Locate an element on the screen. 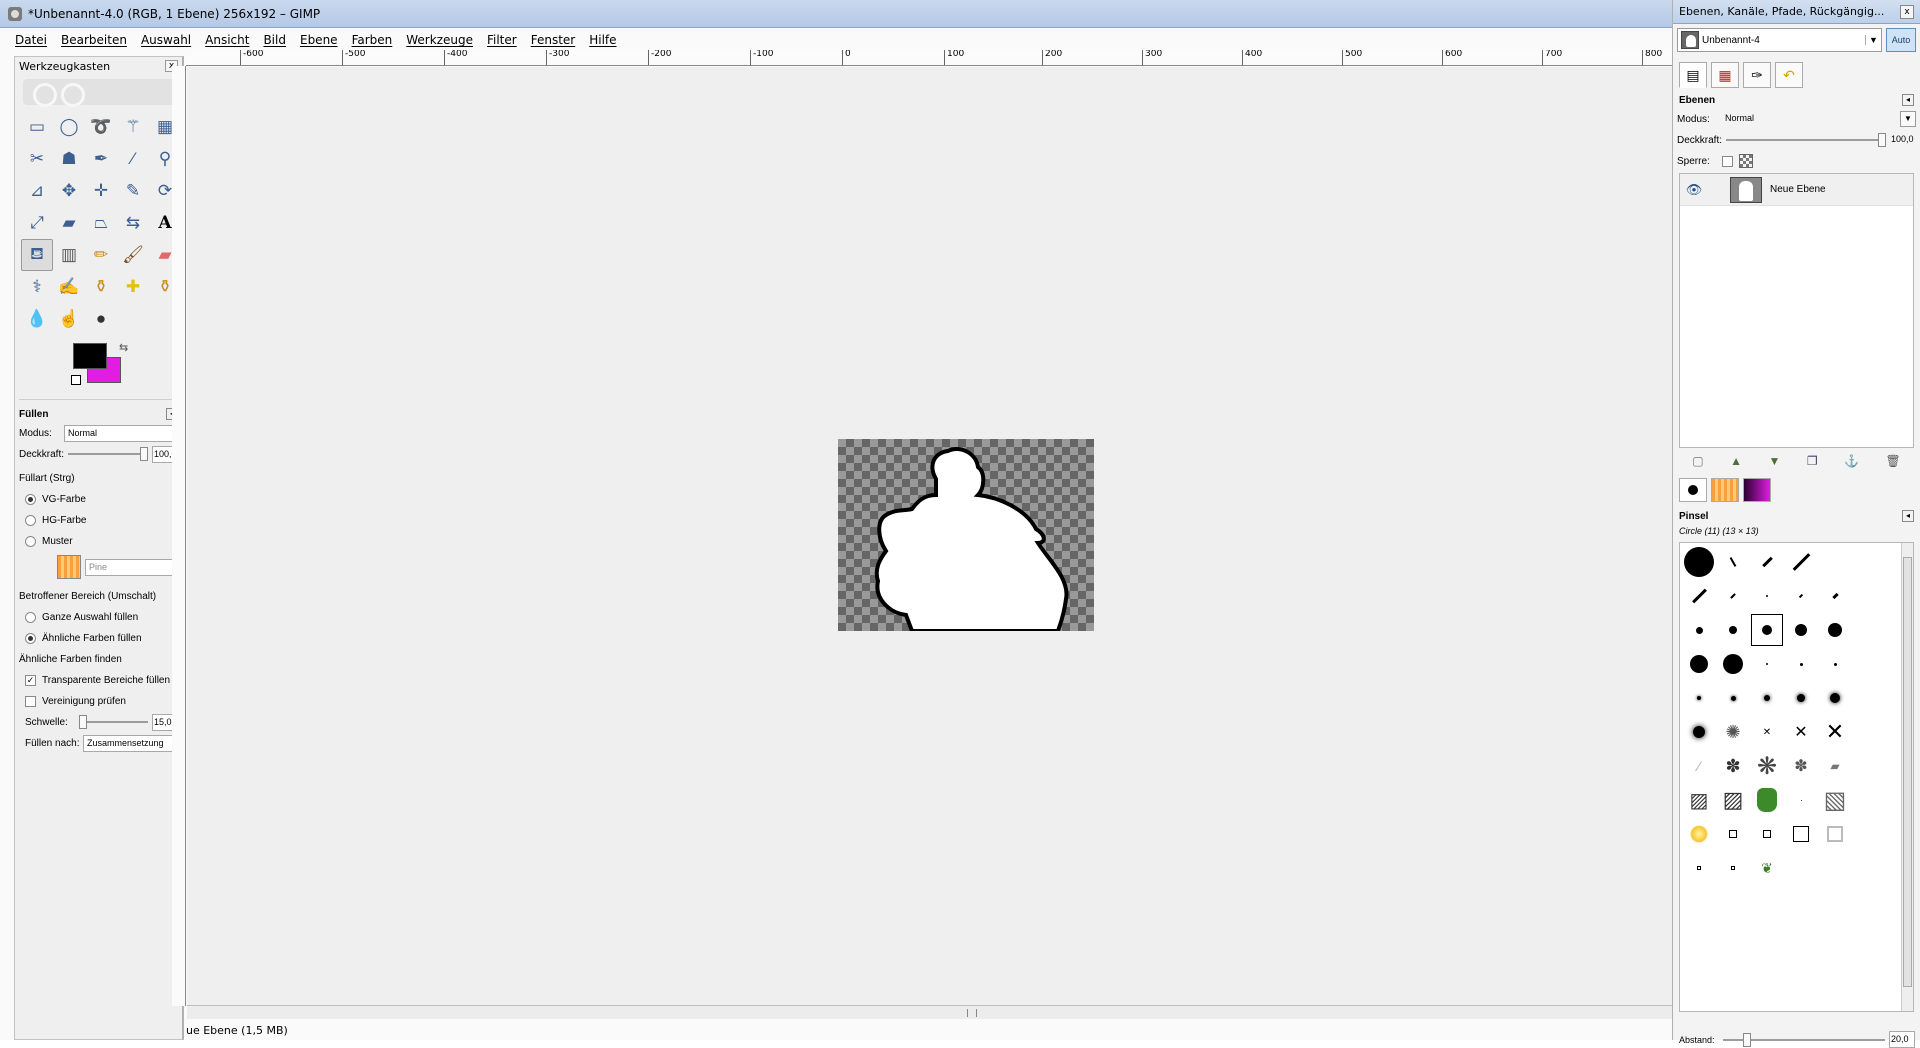 This screenshot has width=1920, height=1048. image-canvas is located at coordinates (966, 535).